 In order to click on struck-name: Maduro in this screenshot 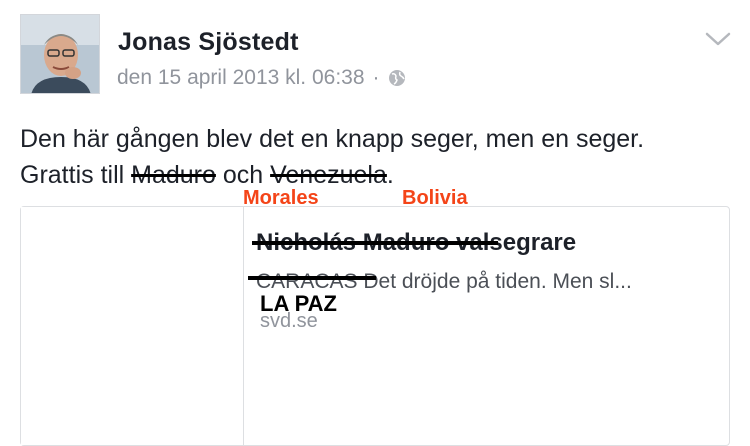, I will do `click(173, 175)`.